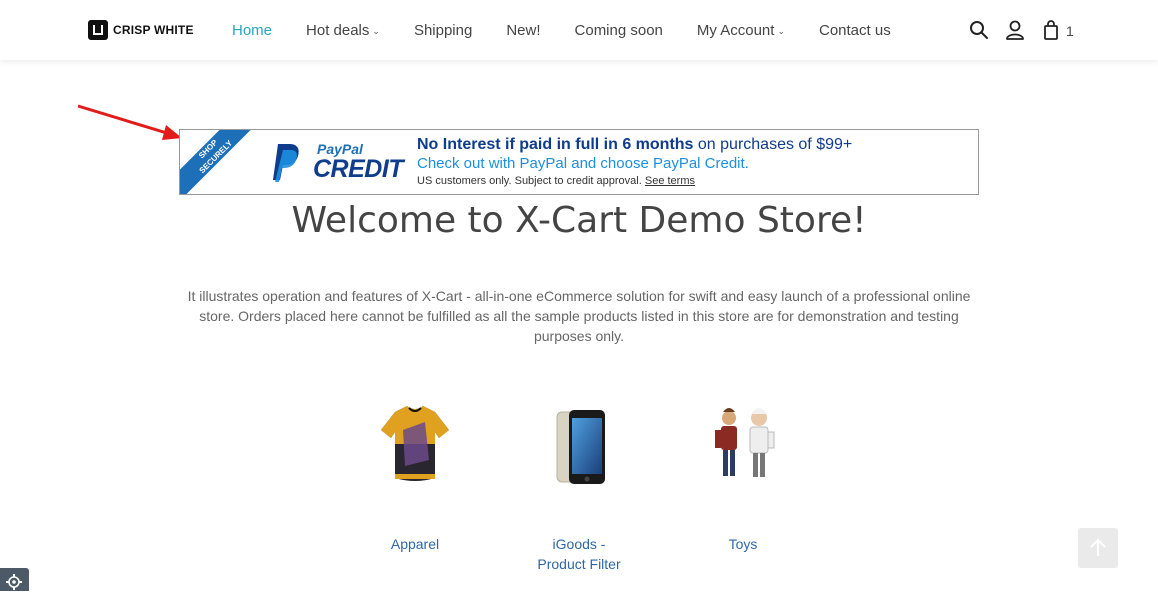  I want to click on category-igoods: iGoods - Product Filter, so click(579, 482).